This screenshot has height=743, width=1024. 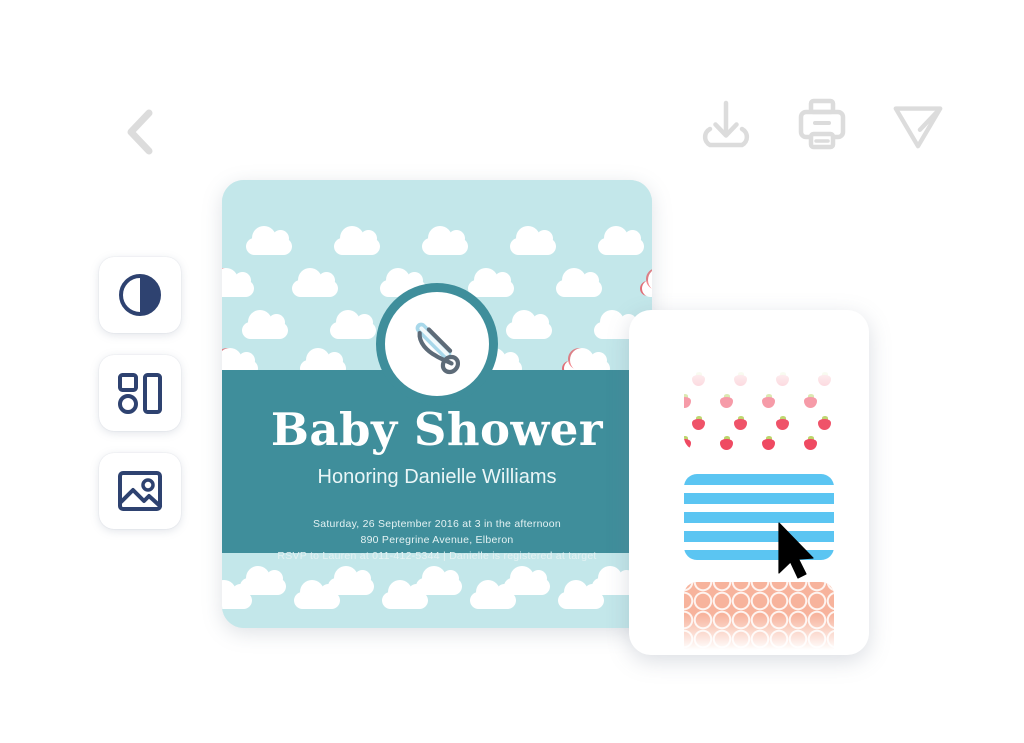 I want to click on back-button, so click(x=140, y=132).